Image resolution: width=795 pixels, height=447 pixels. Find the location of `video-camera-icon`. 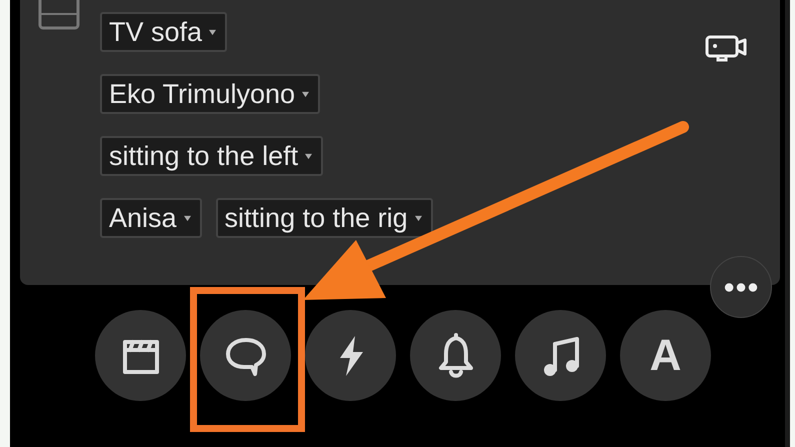

video-camera-icon is located at coordinates (726, 49).